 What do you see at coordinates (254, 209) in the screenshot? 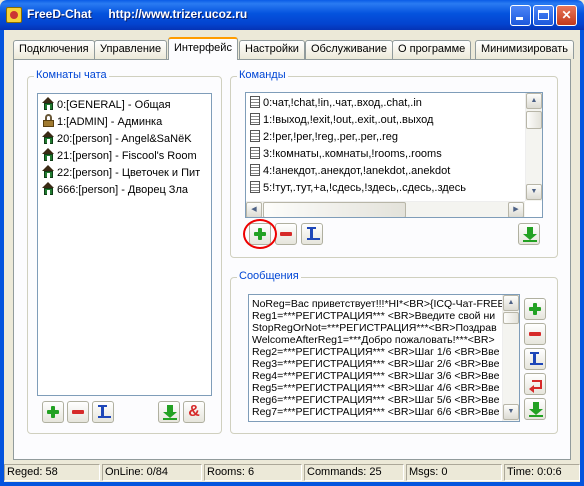
I see `scroll-left-arrow-icon: ◀` at bounding box center [254, 209].